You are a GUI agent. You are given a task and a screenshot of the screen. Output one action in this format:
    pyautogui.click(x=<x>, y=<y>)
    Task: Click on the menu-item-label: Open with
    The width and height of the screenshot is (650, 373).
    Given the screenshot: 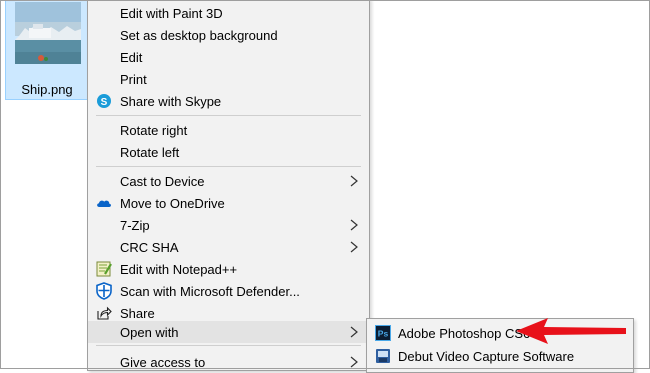 What is the action you would take?
    pyautogui.click(x=149, y=332)
    